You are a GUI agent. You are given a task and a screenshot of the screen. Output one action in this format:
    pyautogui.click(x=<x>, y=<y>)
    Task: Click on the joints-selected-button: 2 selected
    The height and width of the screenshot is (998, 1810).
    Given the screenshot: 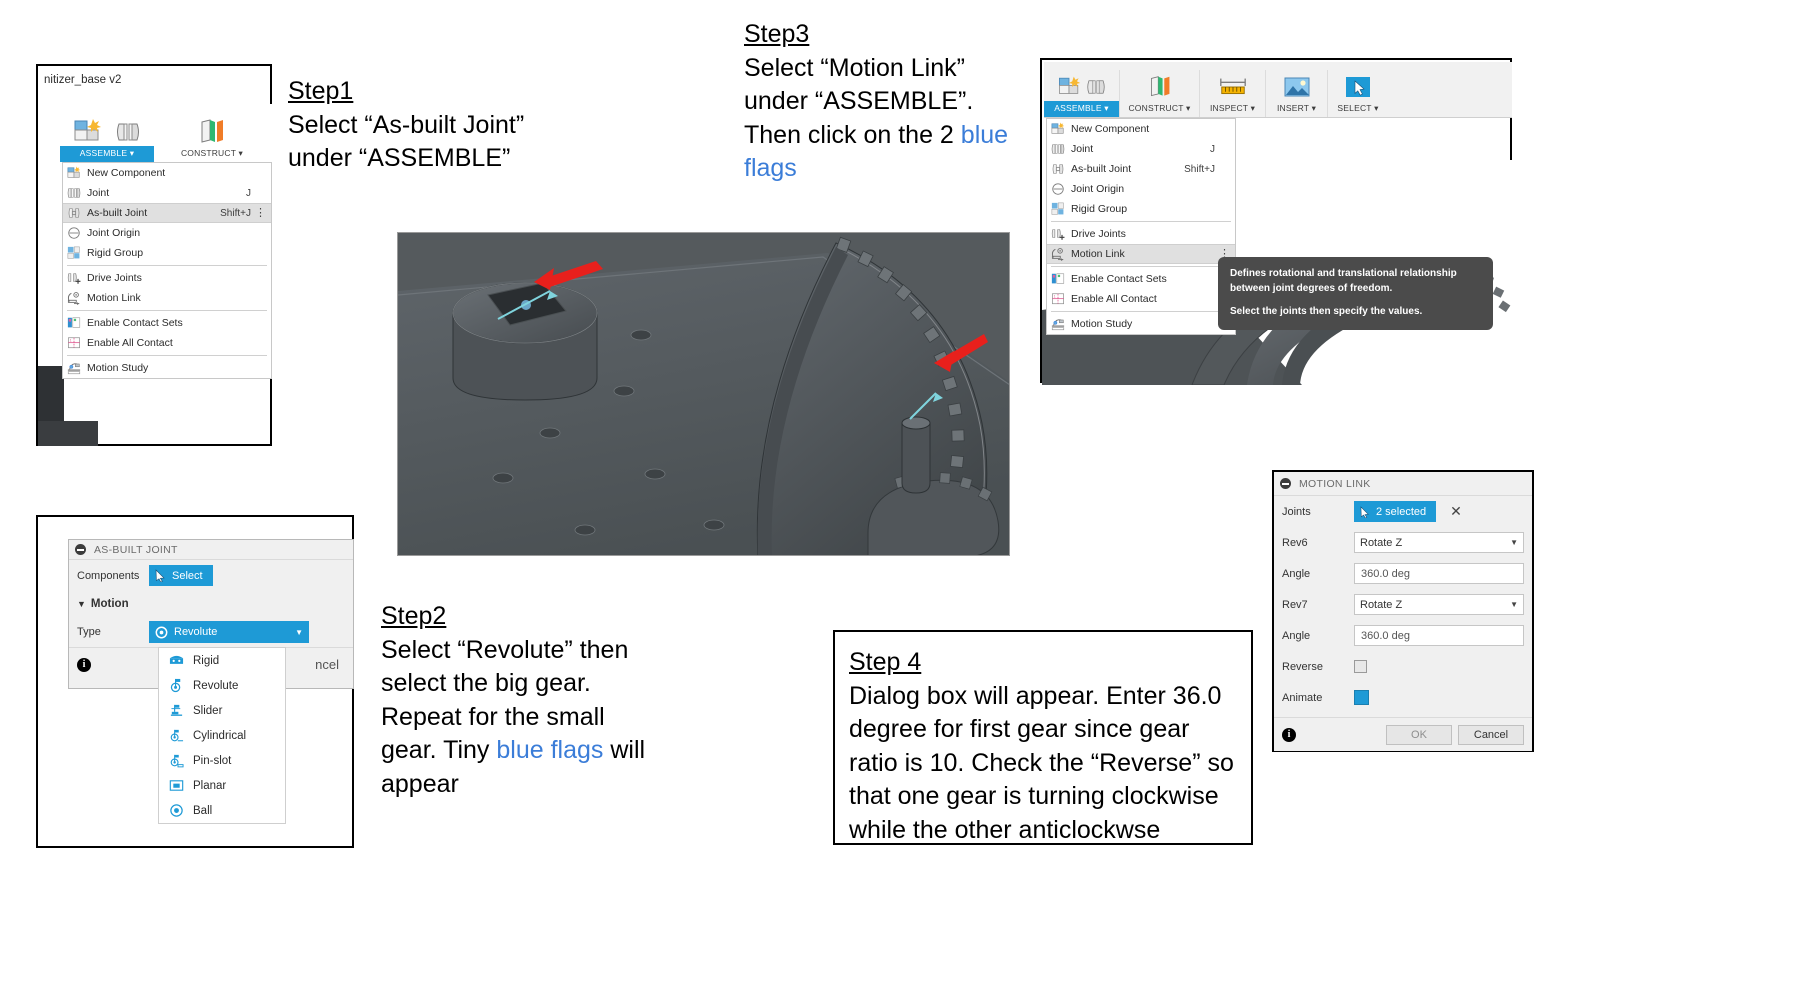 What is the action you would take?
    pyautogui.click(x=1395, y=511)
    